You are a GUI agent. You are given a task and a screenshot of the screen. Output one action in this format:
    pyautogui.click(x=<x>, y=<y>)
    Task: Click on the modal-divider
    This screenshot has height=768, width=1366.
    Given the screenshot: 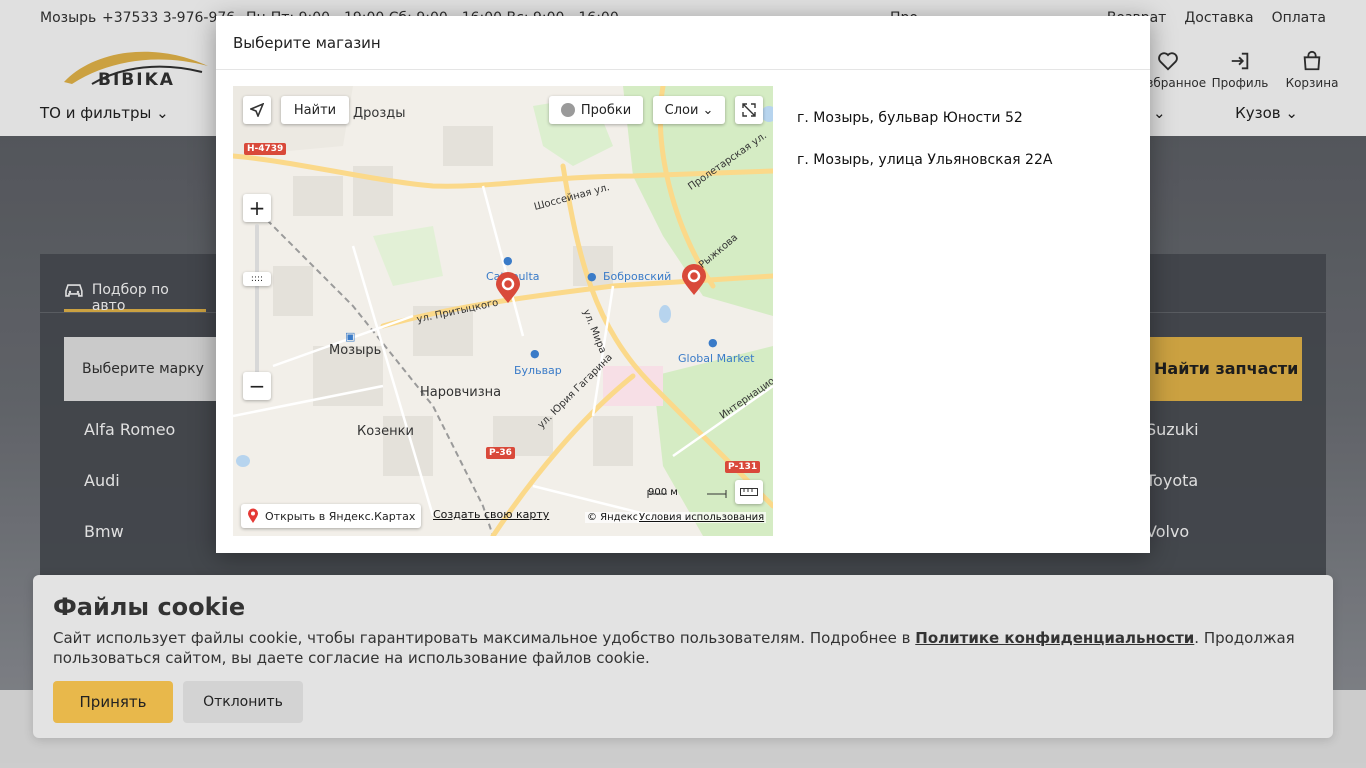 What is the action you would take?
    pyautogui.click(x=683, y=69)
    